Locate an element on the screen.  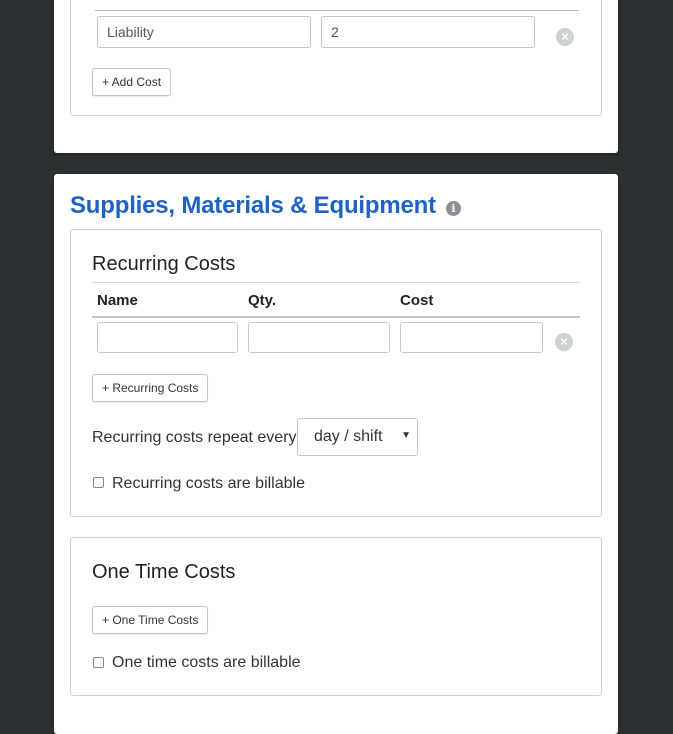
one-time-billable-label: One time costs are billable is located at coordinates (206, 662).